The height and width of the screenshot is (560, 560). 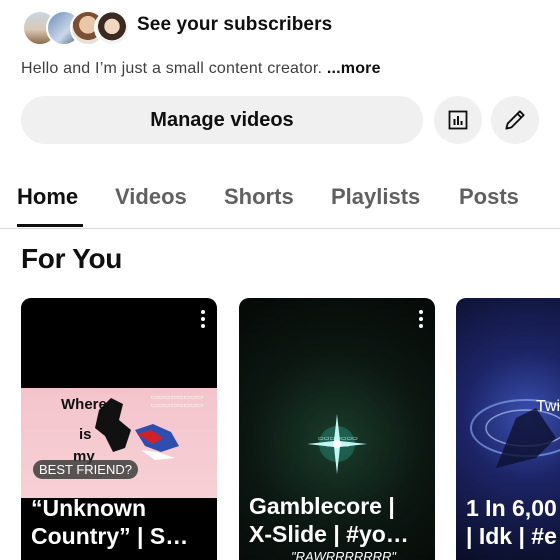 I want to click on thumb-caption: "RAWRRRRRRR", so click(x=344, y=554).